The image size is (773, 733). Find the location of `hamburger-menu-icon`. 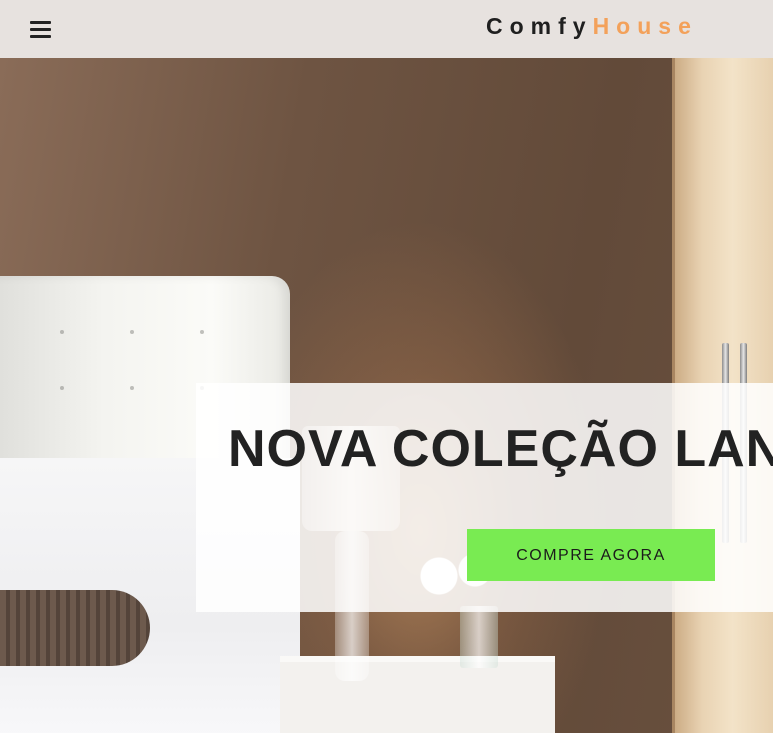

hamburger-menu-icon is located at coordinates (41, 29).